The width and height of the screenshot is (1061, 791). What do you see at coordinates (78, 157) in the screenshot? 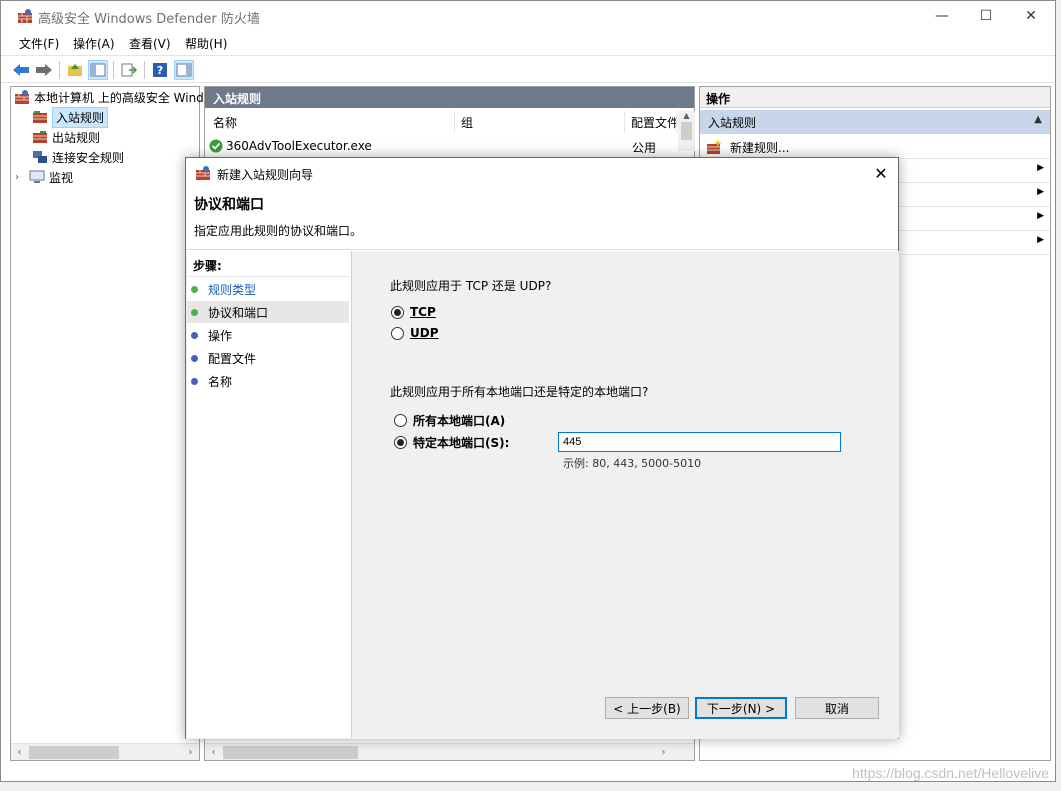
I see `tree-item-connection-security-rules: 连接安全规则` at bounding box center [78, 157].